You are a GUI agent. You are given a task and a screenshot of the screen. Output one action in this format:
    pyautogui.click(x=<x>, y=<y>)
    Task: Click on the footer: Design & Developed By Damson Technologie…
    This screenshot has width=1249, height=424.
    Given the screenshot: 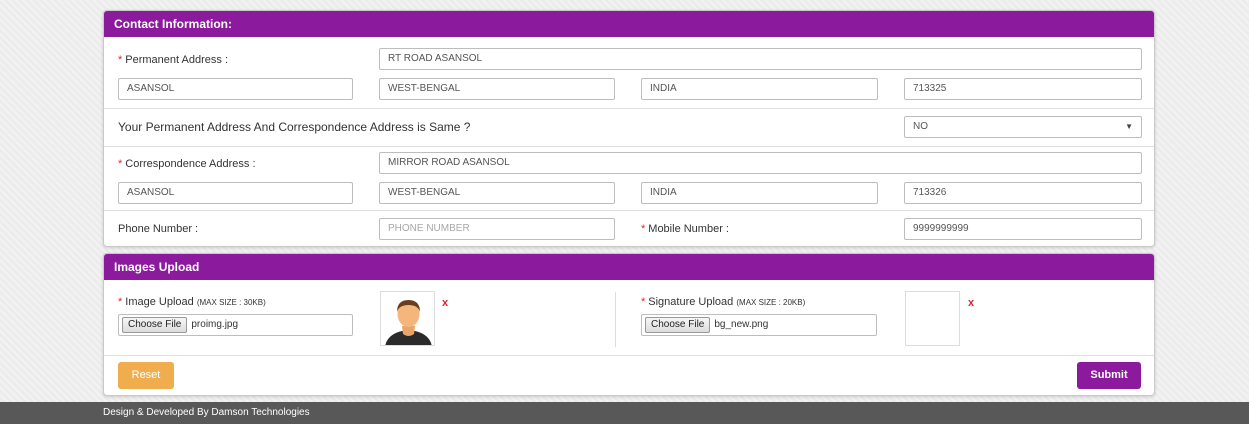 What is the action you would take?
    pyautogui.click(x=624, y=413)
    